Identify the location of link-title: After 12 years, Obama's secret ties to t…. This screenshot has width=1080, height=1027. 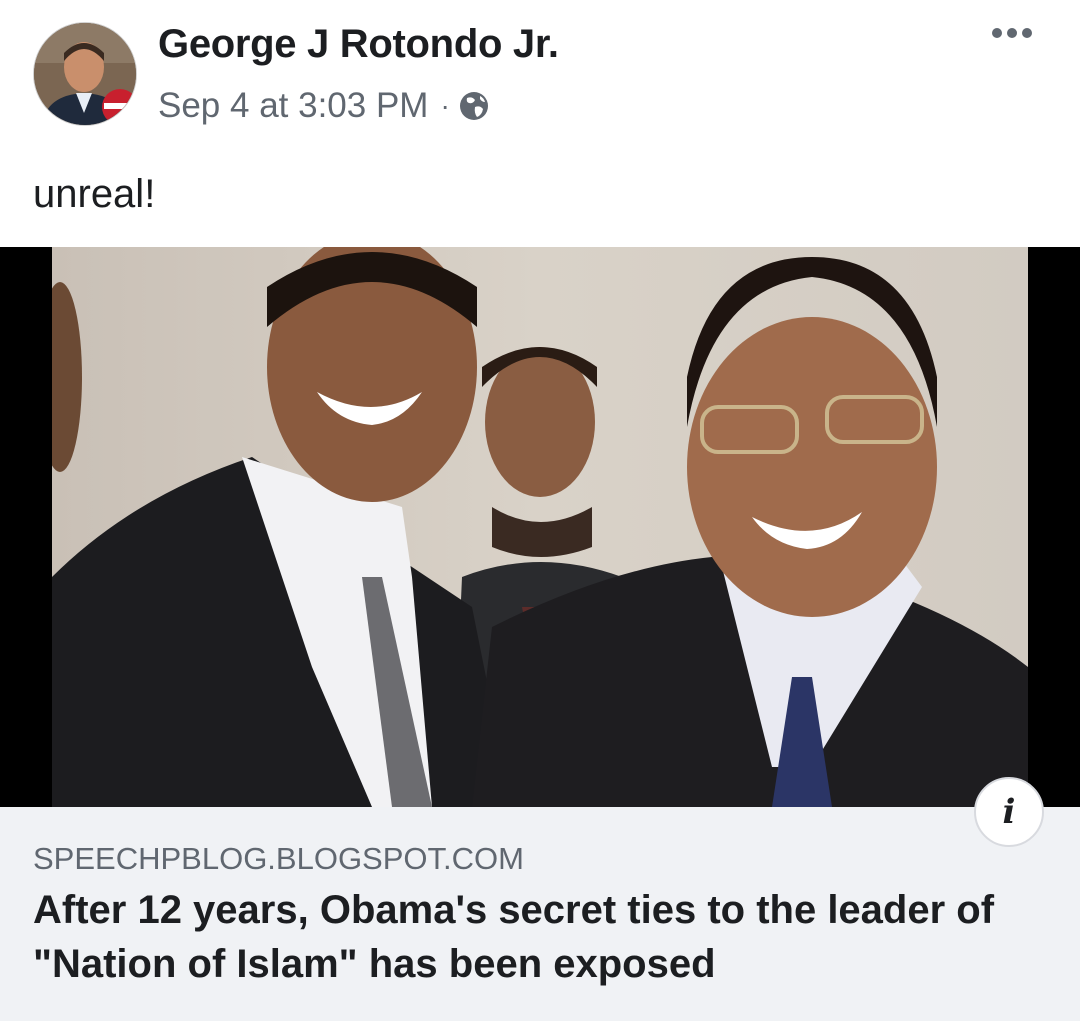
(538, 937).